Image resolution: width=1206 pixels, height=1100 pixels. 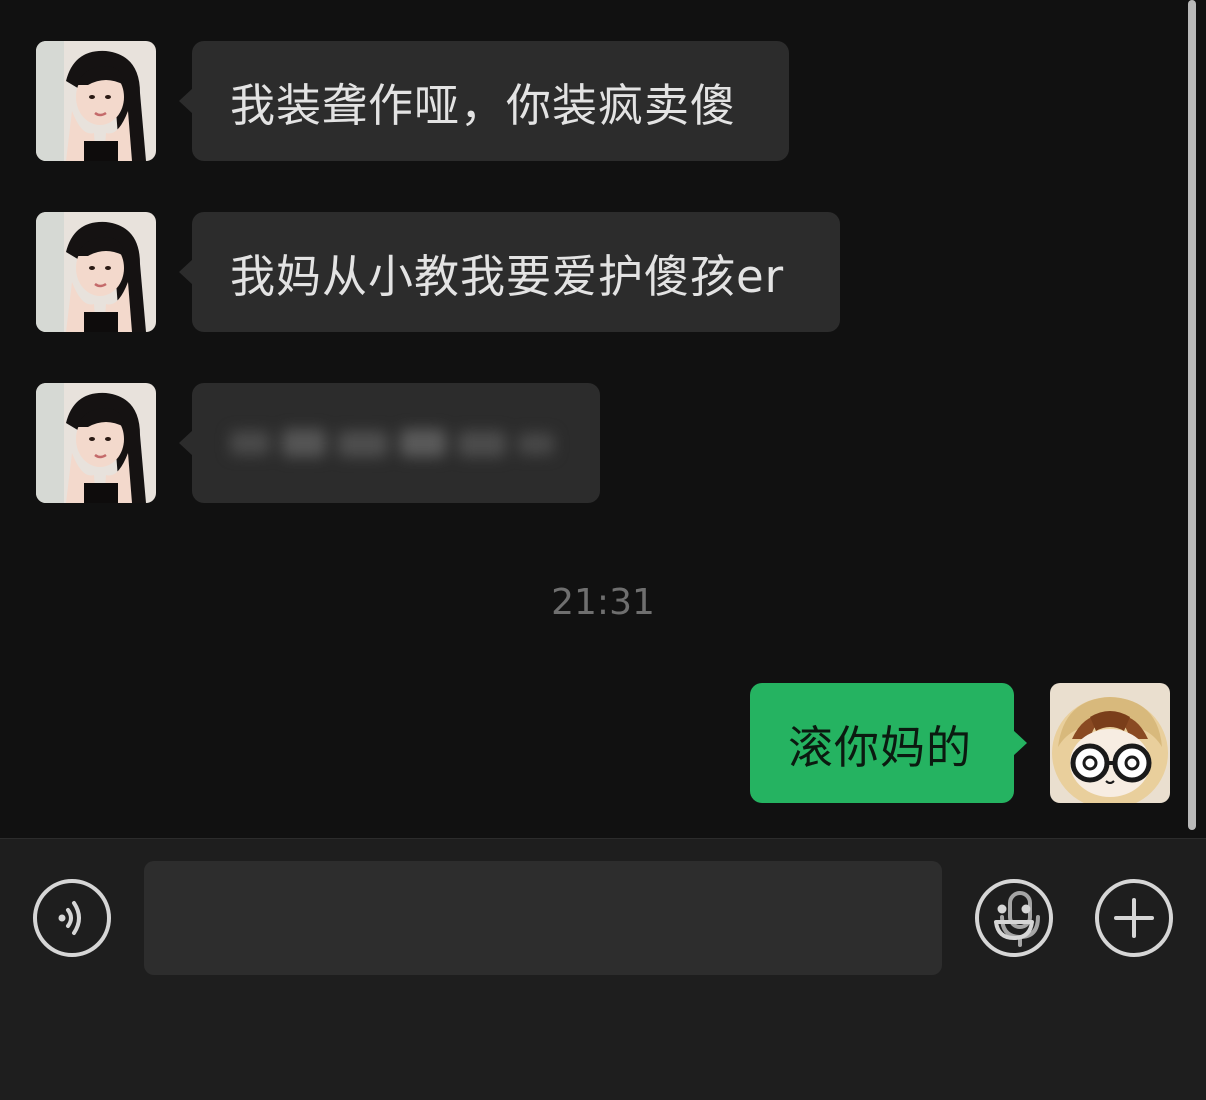 I want to click on message-bubble: 我装聋作哑，你装疯卖傻, so click(x=484, y=101).